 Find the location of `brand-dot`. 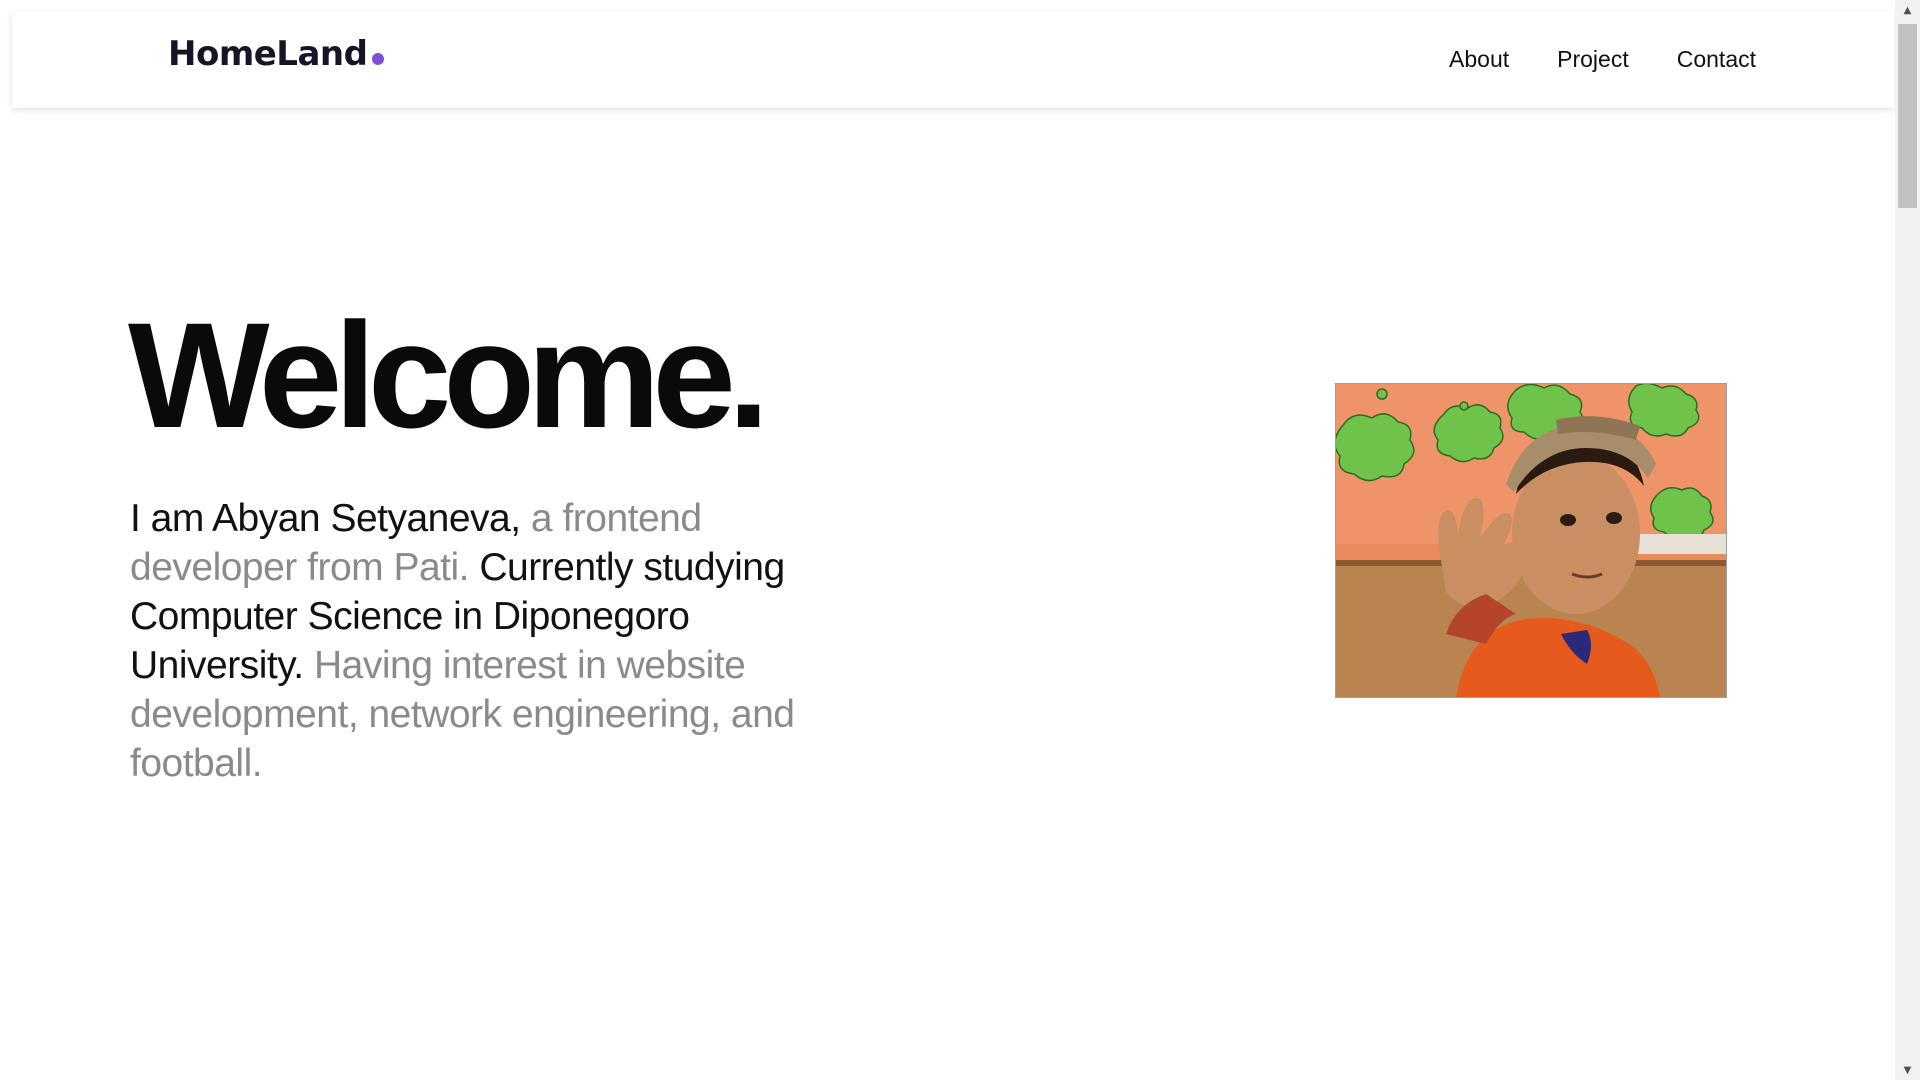

brand-dot is located at coordinates (378, 59).